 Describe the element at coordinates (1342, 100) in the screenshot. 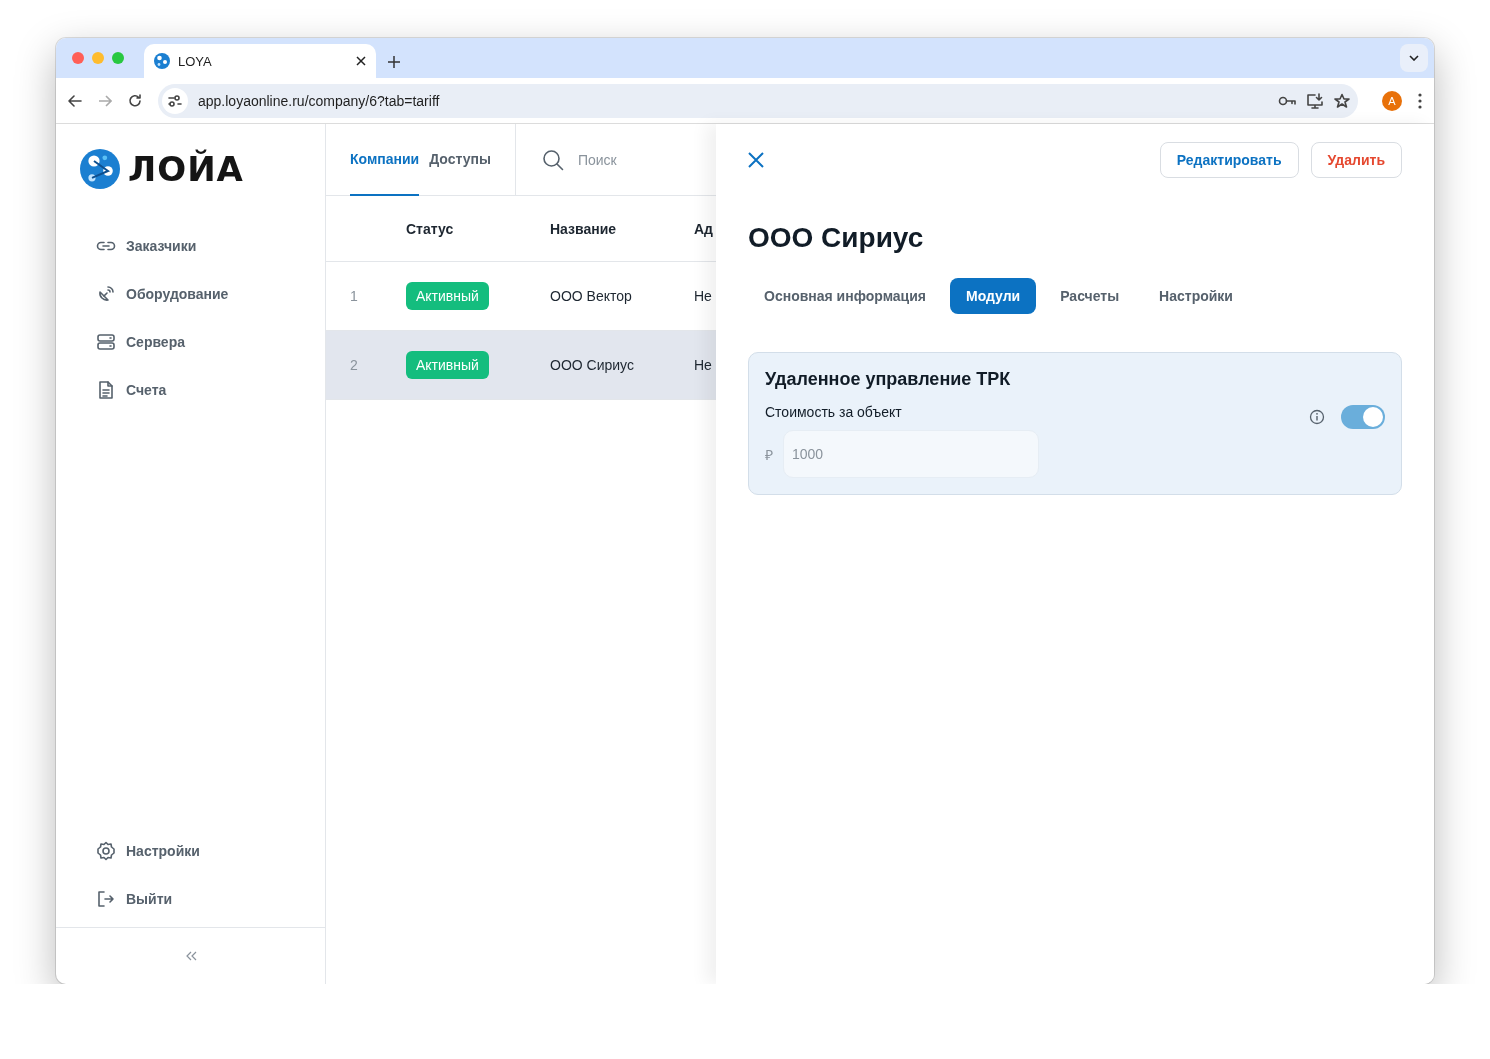

I see `star-icon` at that location.